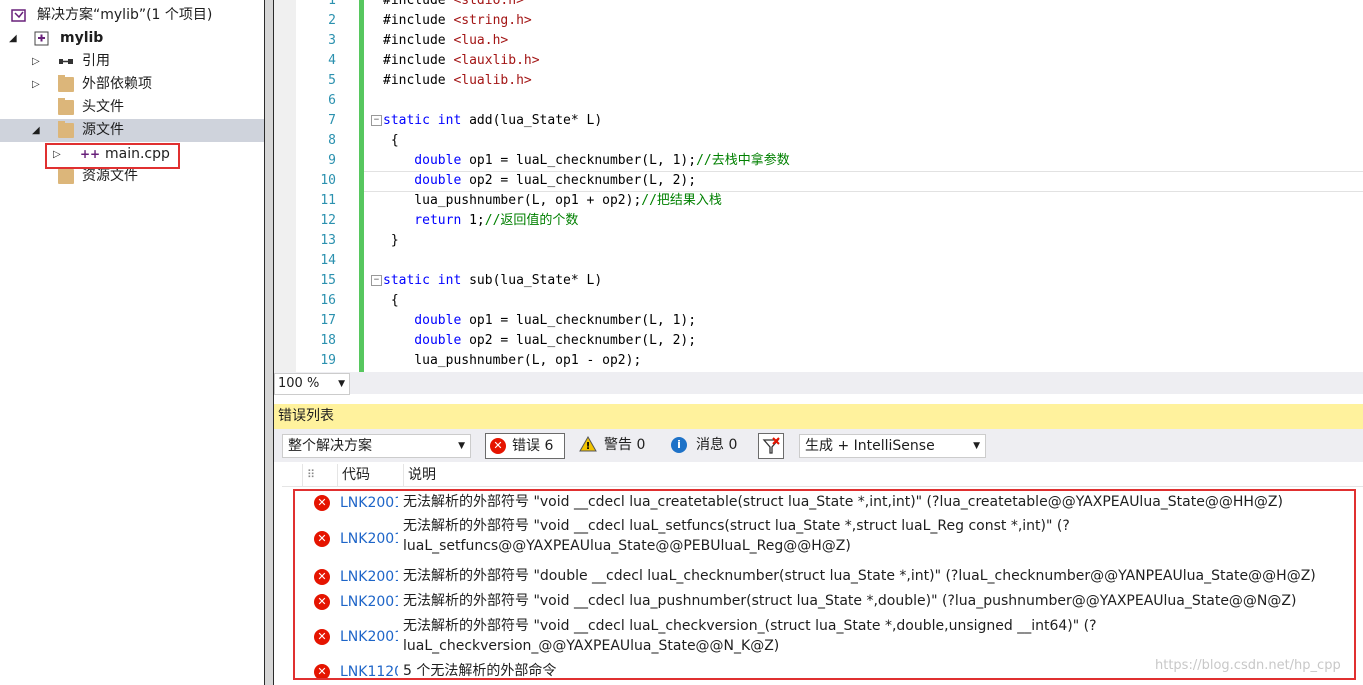 Image resolution: width=1363 pixels, height=685 pixels. I want to click on zoom-select: 100 % ▼, so click(312, 384).